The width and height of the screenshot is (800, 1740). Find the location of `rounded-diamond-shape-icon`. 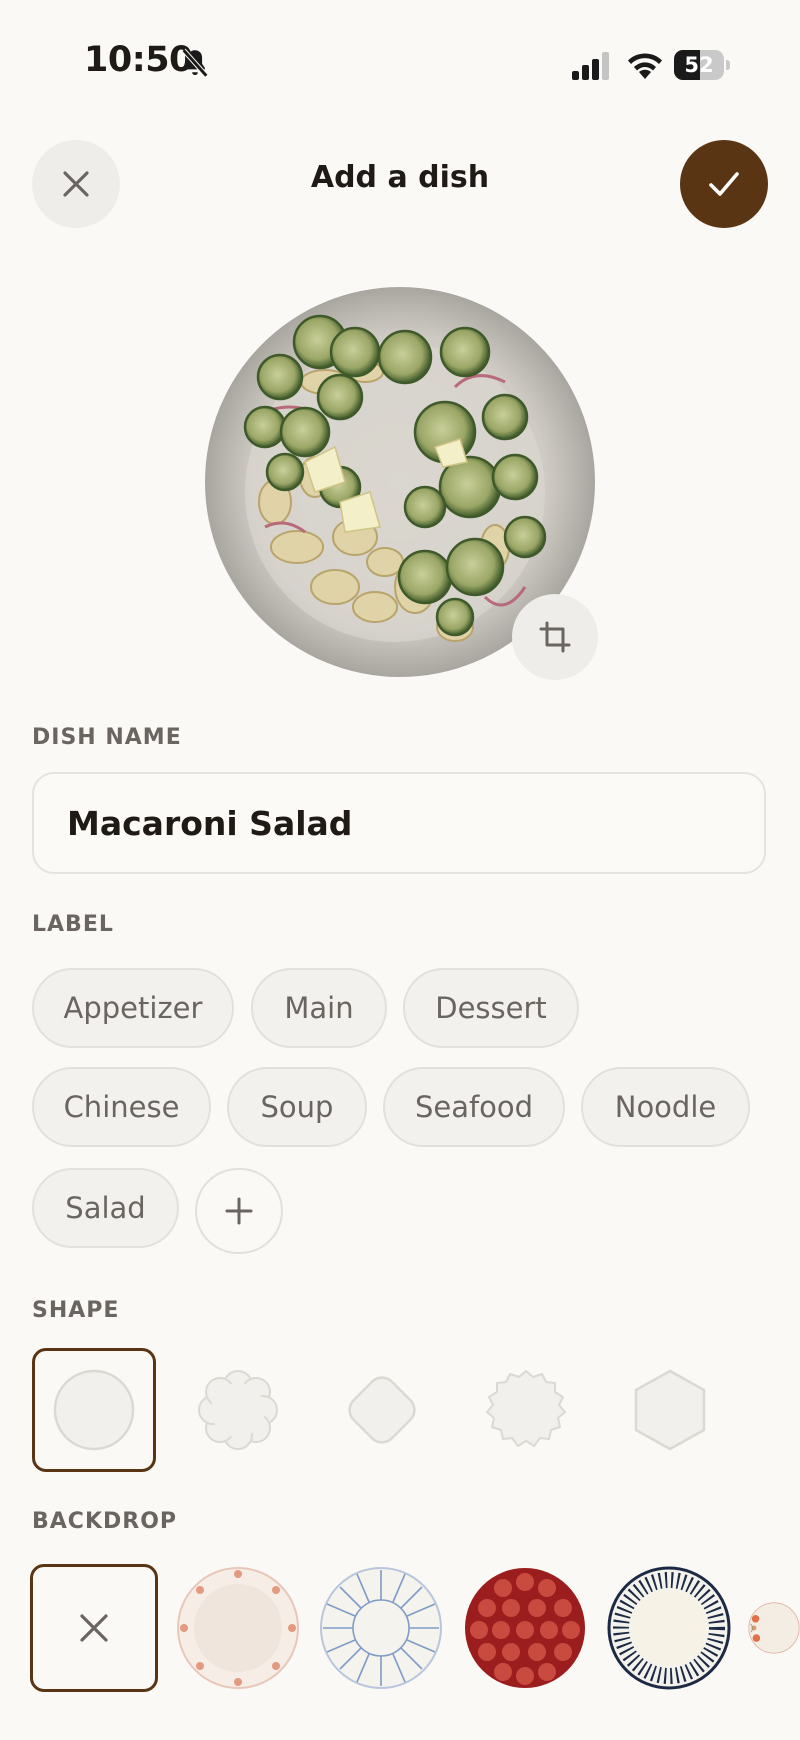

rounded-diamond-shape-icon is located at coordinates (382, 1410).